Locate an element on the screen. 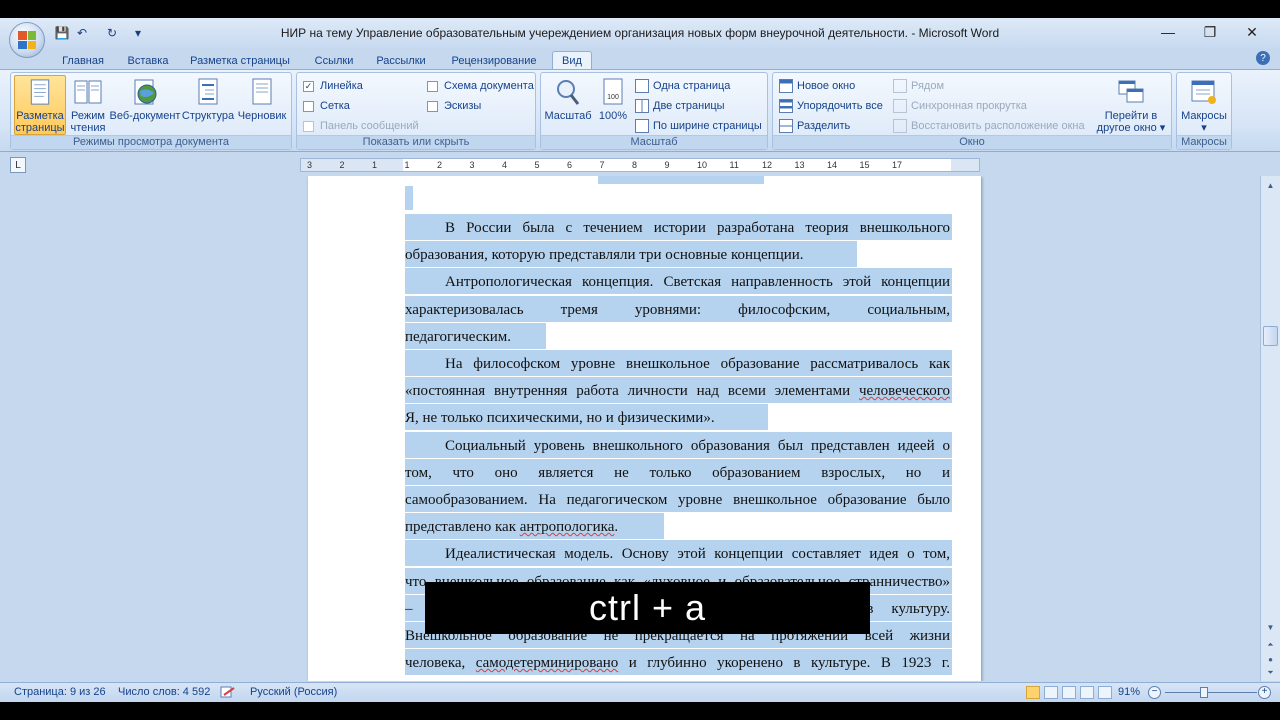 Image resolution: width=1280 pixels, height=720 pixels. restore-button: ❐ is located at coordinates (1210, 32).